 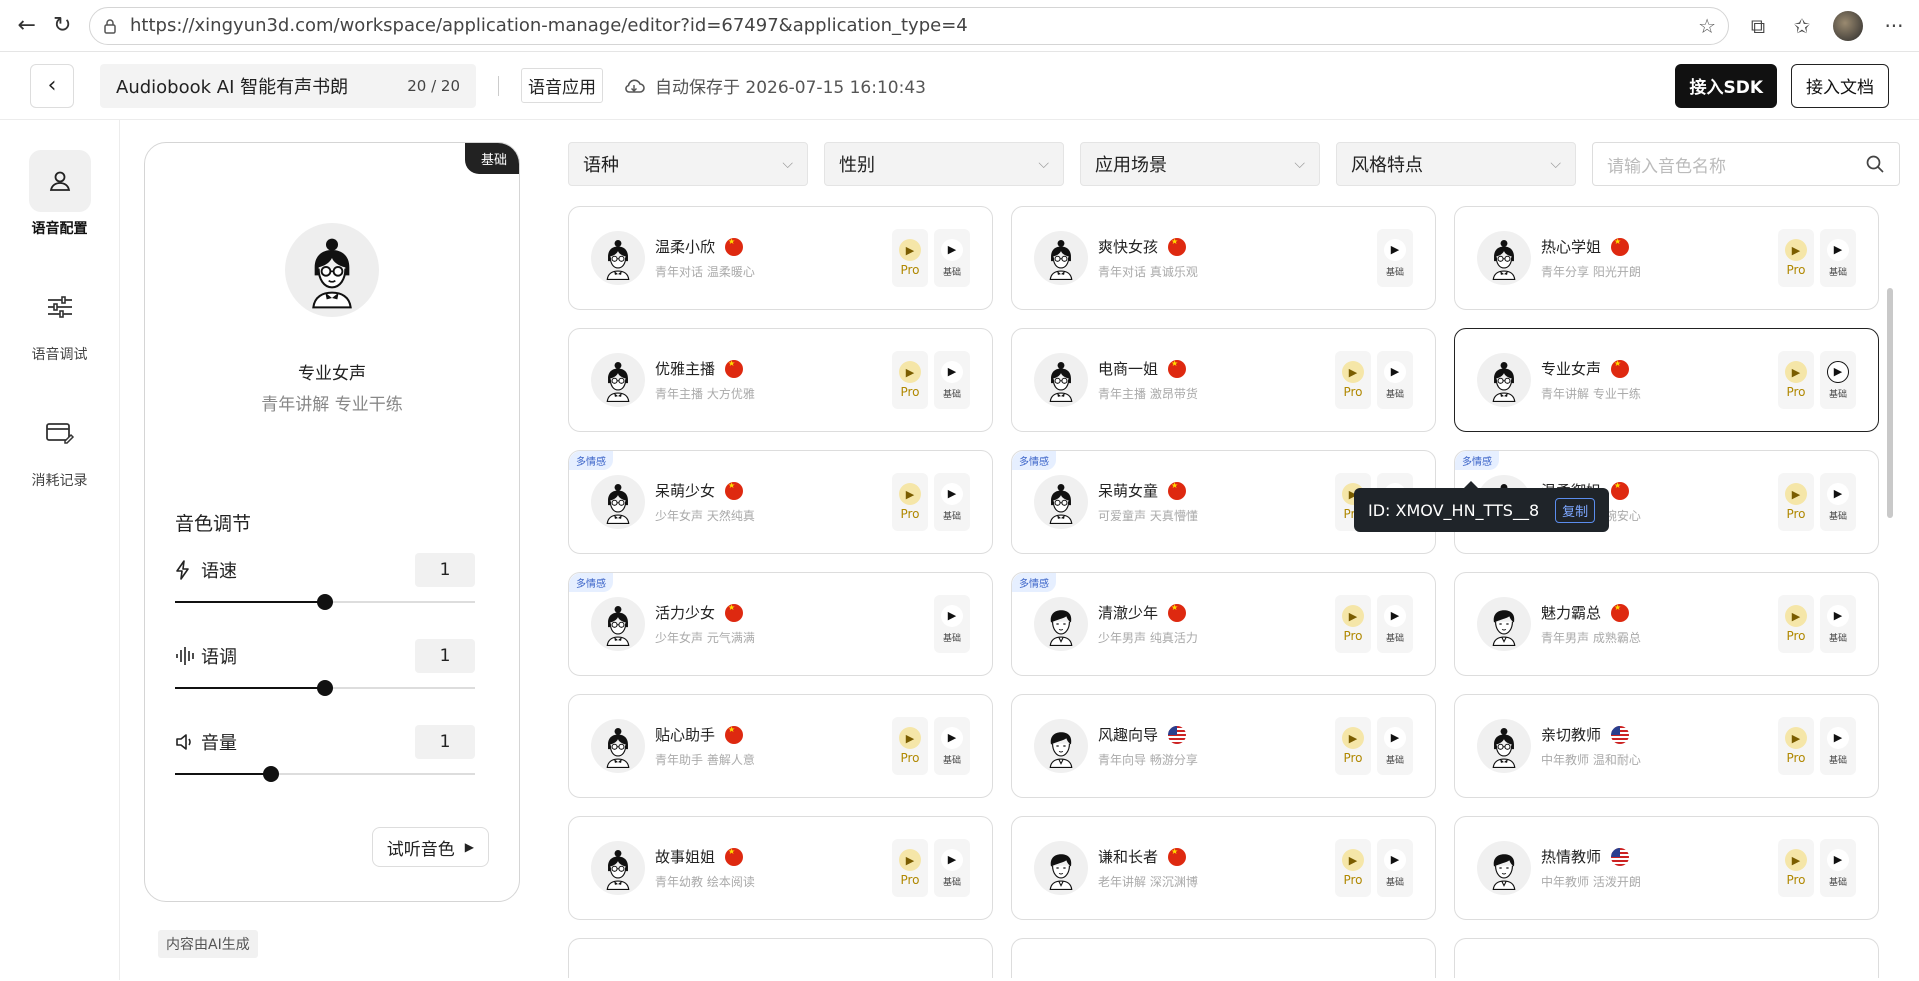 What do you see at coordinates (63, 26) in the screenshot?
I see `reload-icon: ↻` at bounding box center [63, 26].